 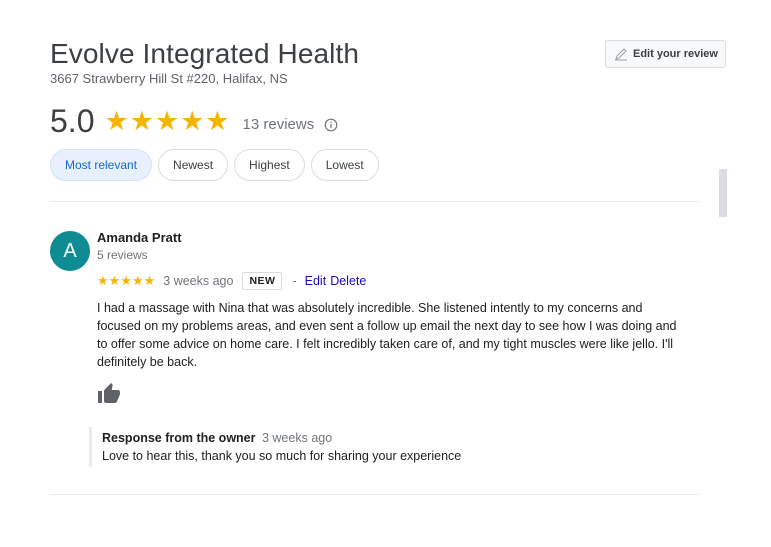 I want to click on rating-summary: 5.0 ★★★★★ 13 reviews, so click(x=194, y=121).